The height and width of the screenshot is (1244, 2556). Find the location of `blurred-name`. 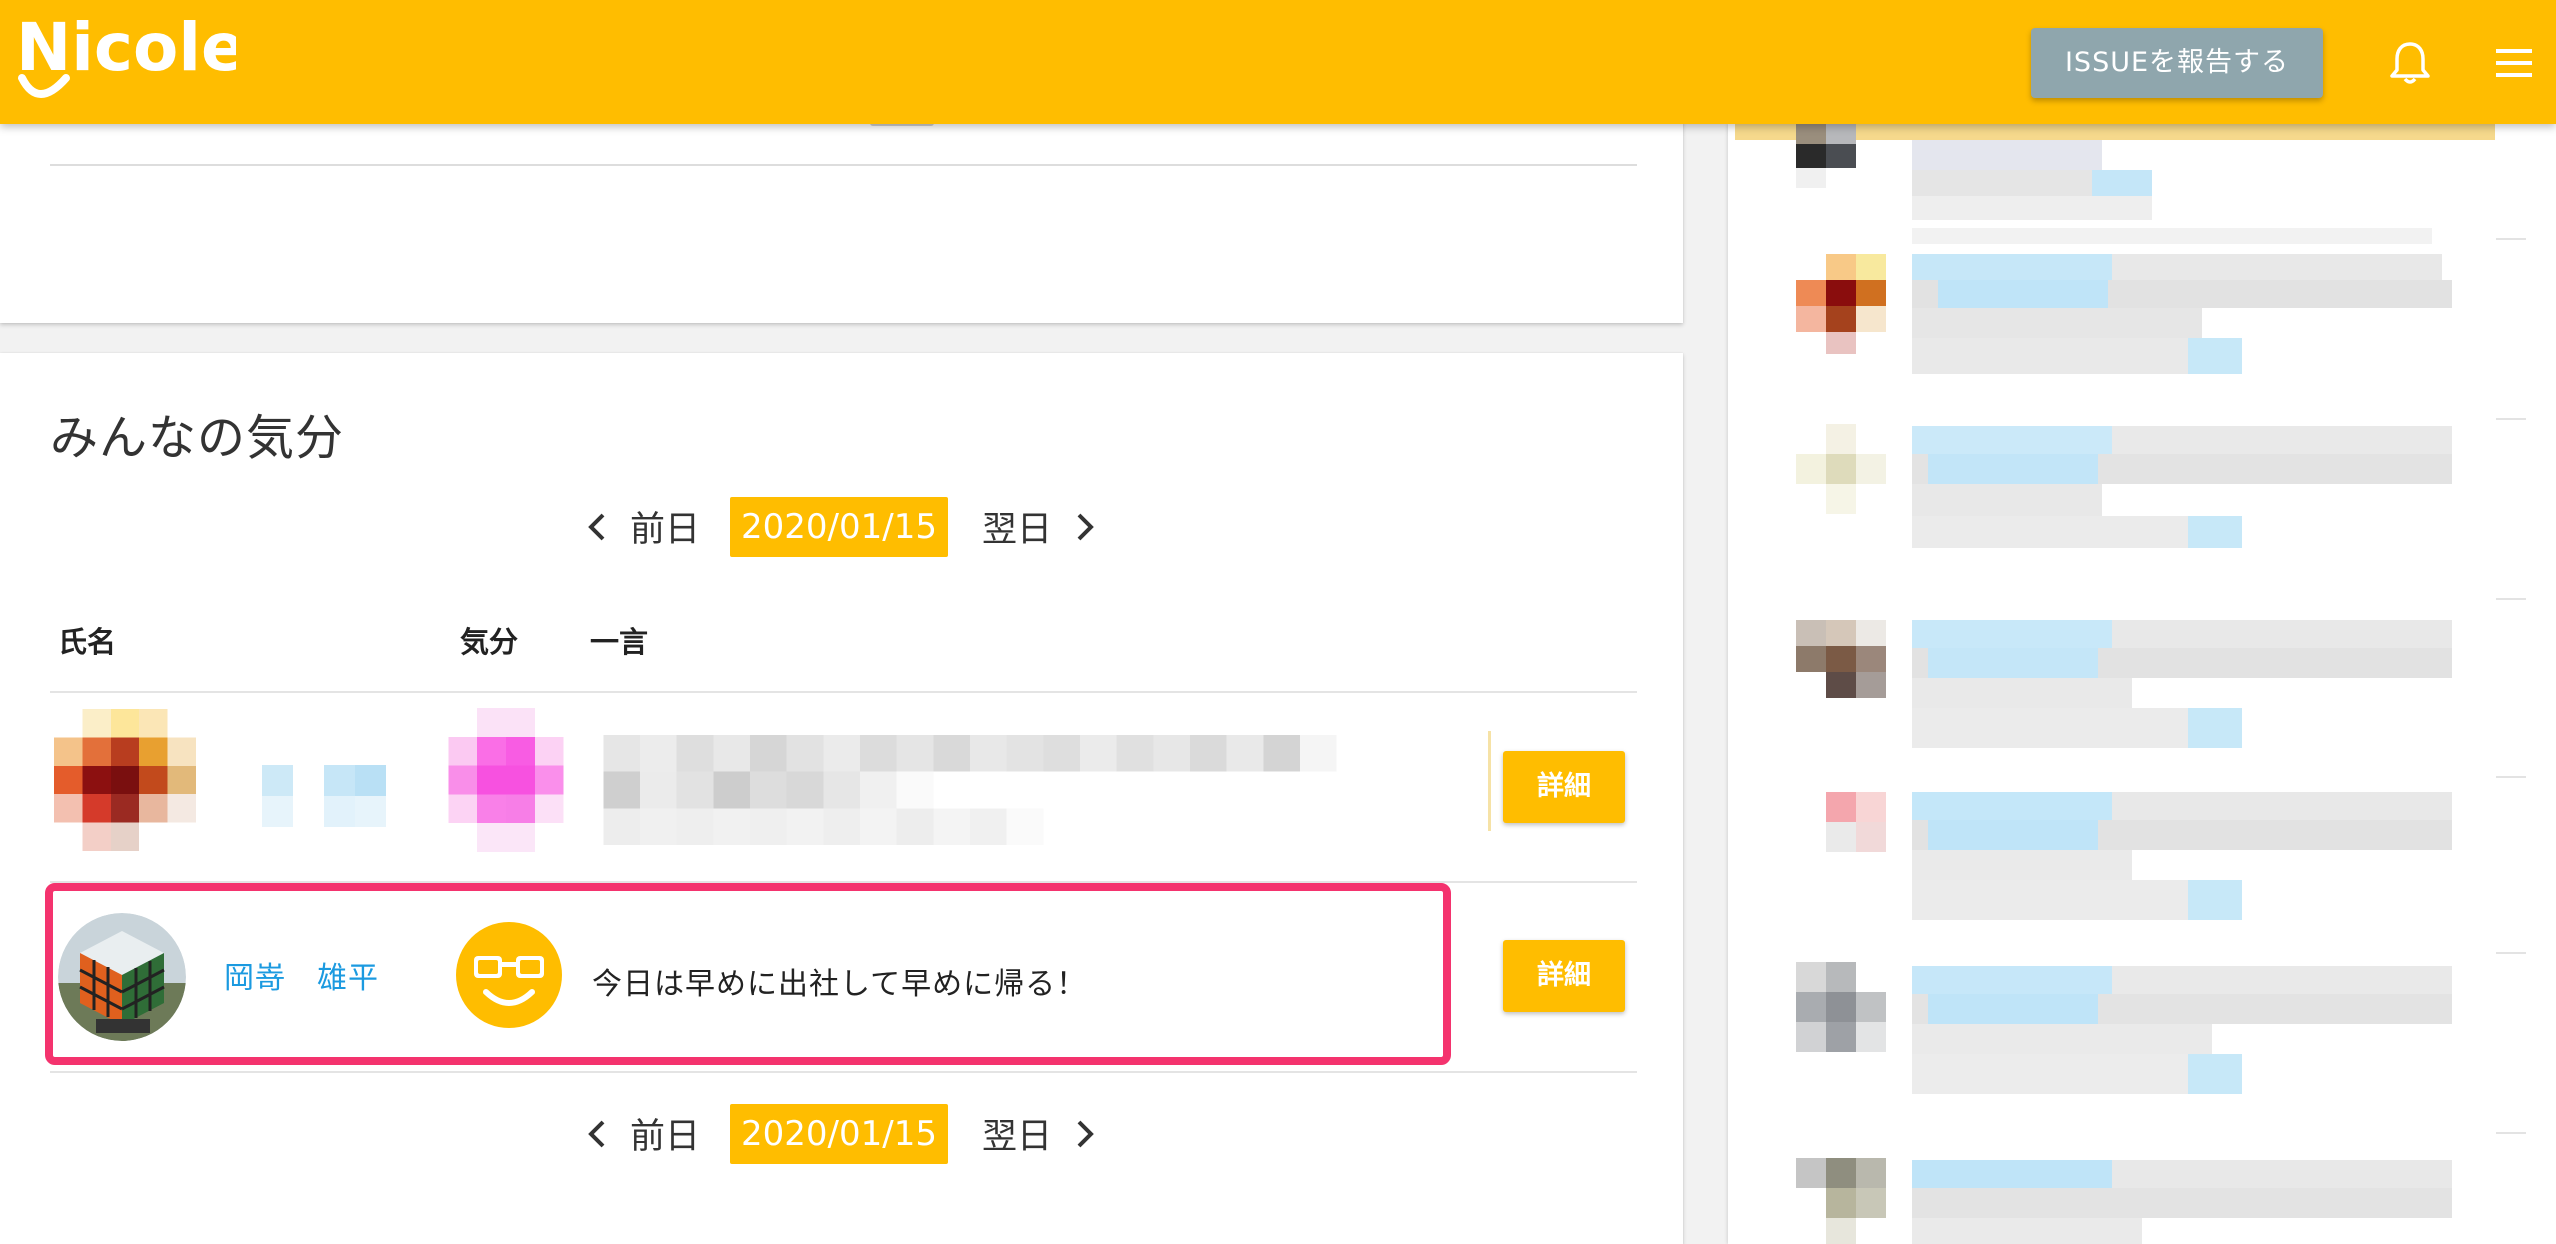

blurred-name is located at coordinates (324, 796).